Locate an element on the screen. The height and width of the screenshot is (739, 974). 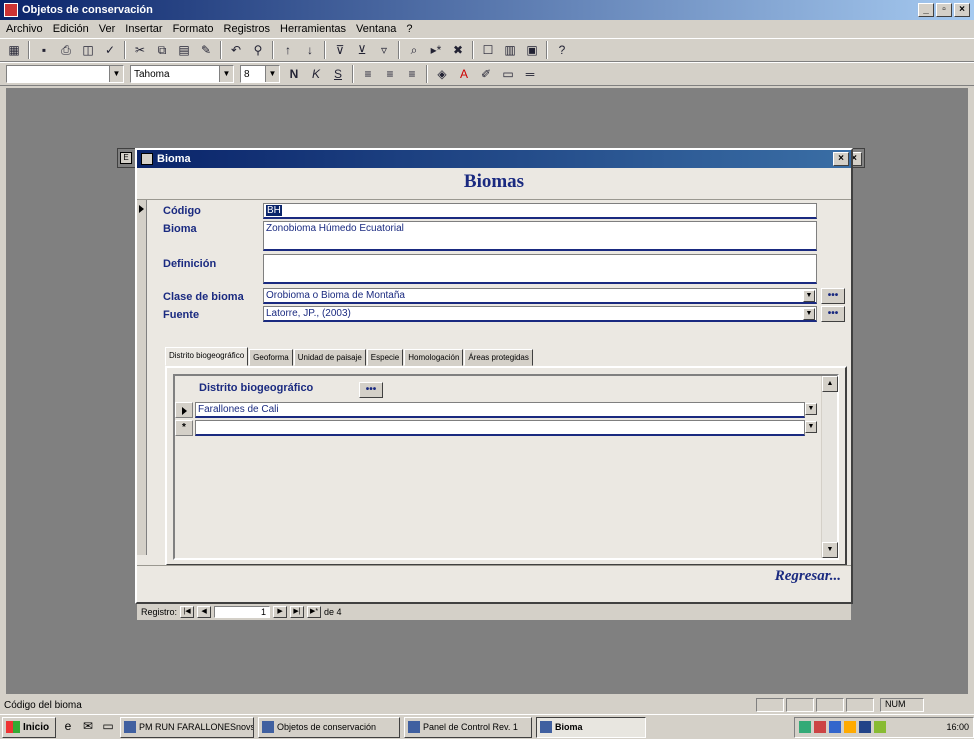
previous-record-icon: ◀ is located at coordinates (204, 612).